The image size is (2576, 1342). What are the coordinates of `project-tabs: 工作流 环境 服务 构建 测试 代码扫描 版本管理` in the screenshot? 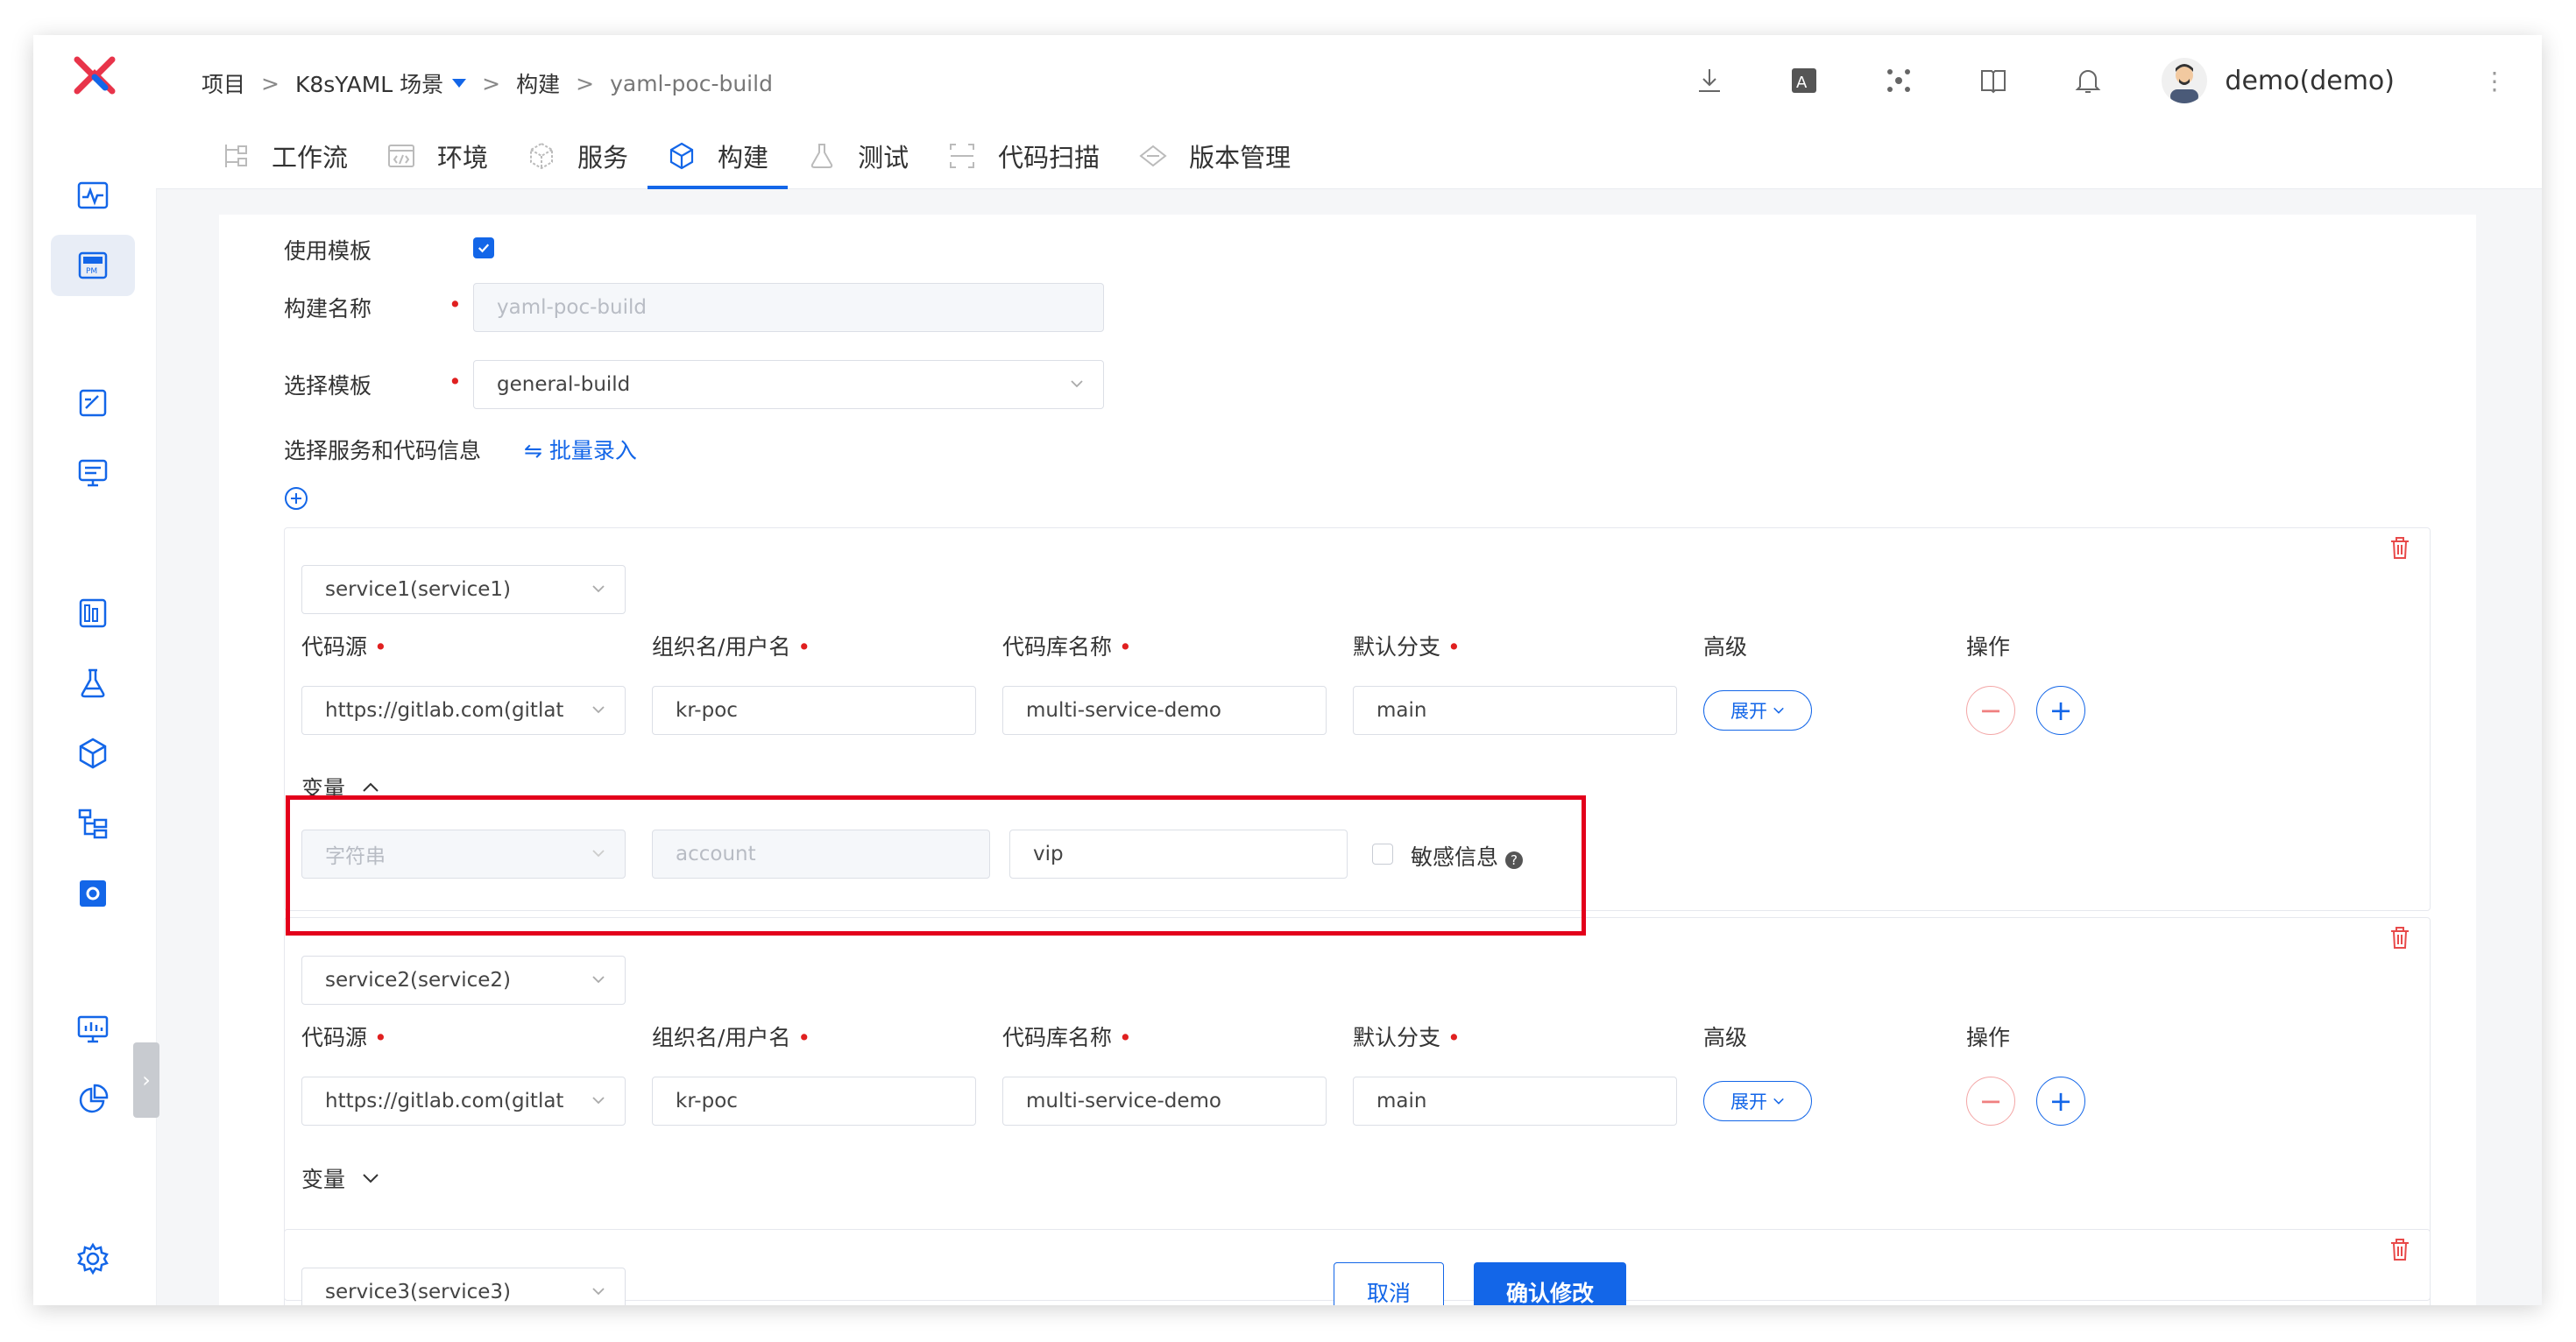 It's located at (756, 156).